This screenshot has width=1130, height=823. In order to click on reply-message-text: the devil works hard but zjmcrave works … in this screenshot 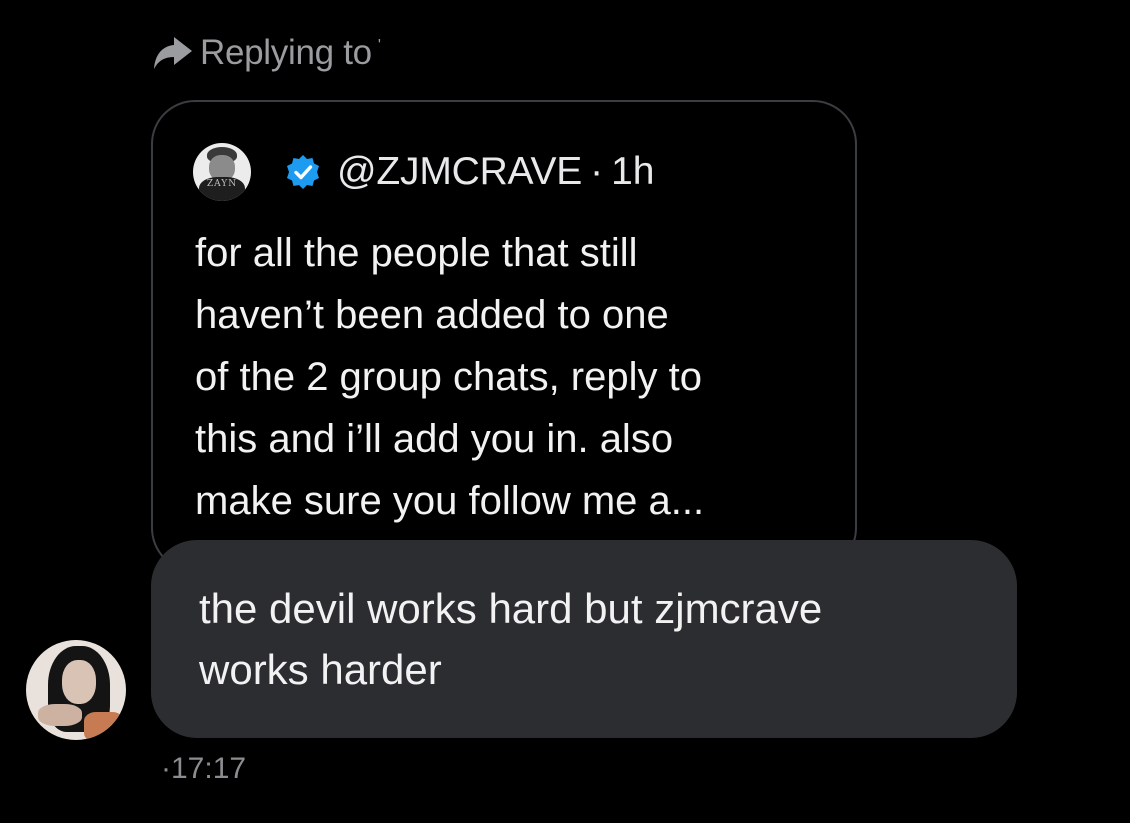, I will do `click(511, 639)`.